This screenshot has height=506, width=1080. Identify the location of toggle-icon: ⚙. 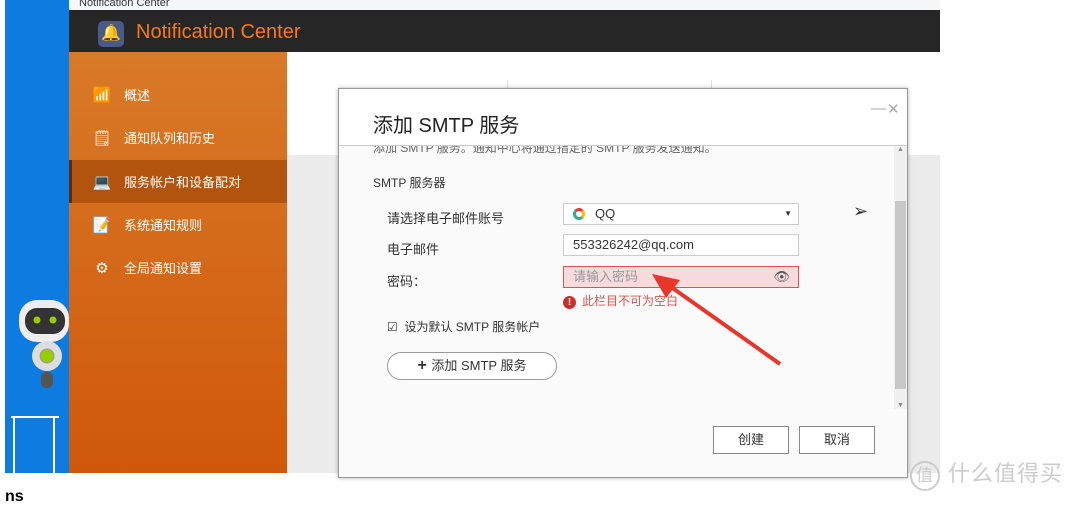
(102, 268).